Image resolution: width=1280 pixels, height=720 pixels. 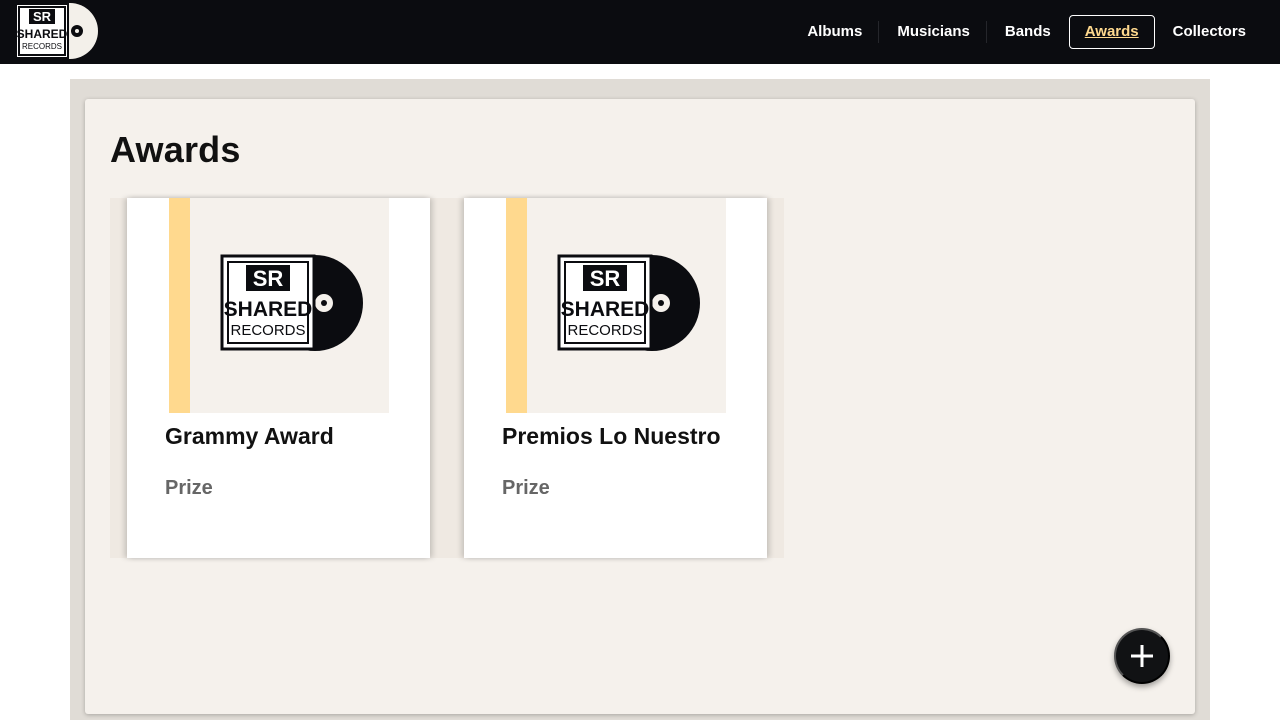 I want to click on add-award-button, so click(x=1142, y=656).